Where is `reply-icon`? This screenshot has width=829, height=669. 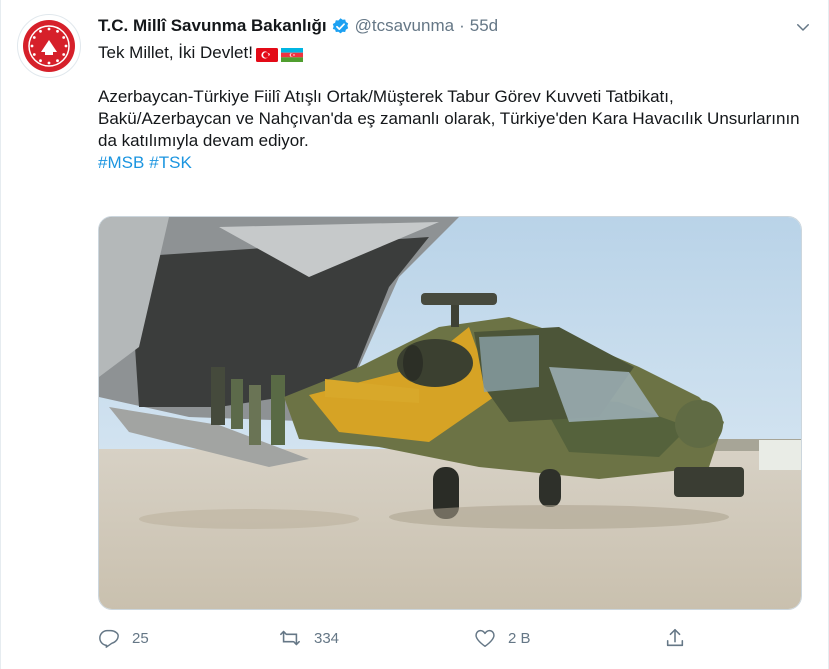
reply-icon is located at coordinates (109, 638).